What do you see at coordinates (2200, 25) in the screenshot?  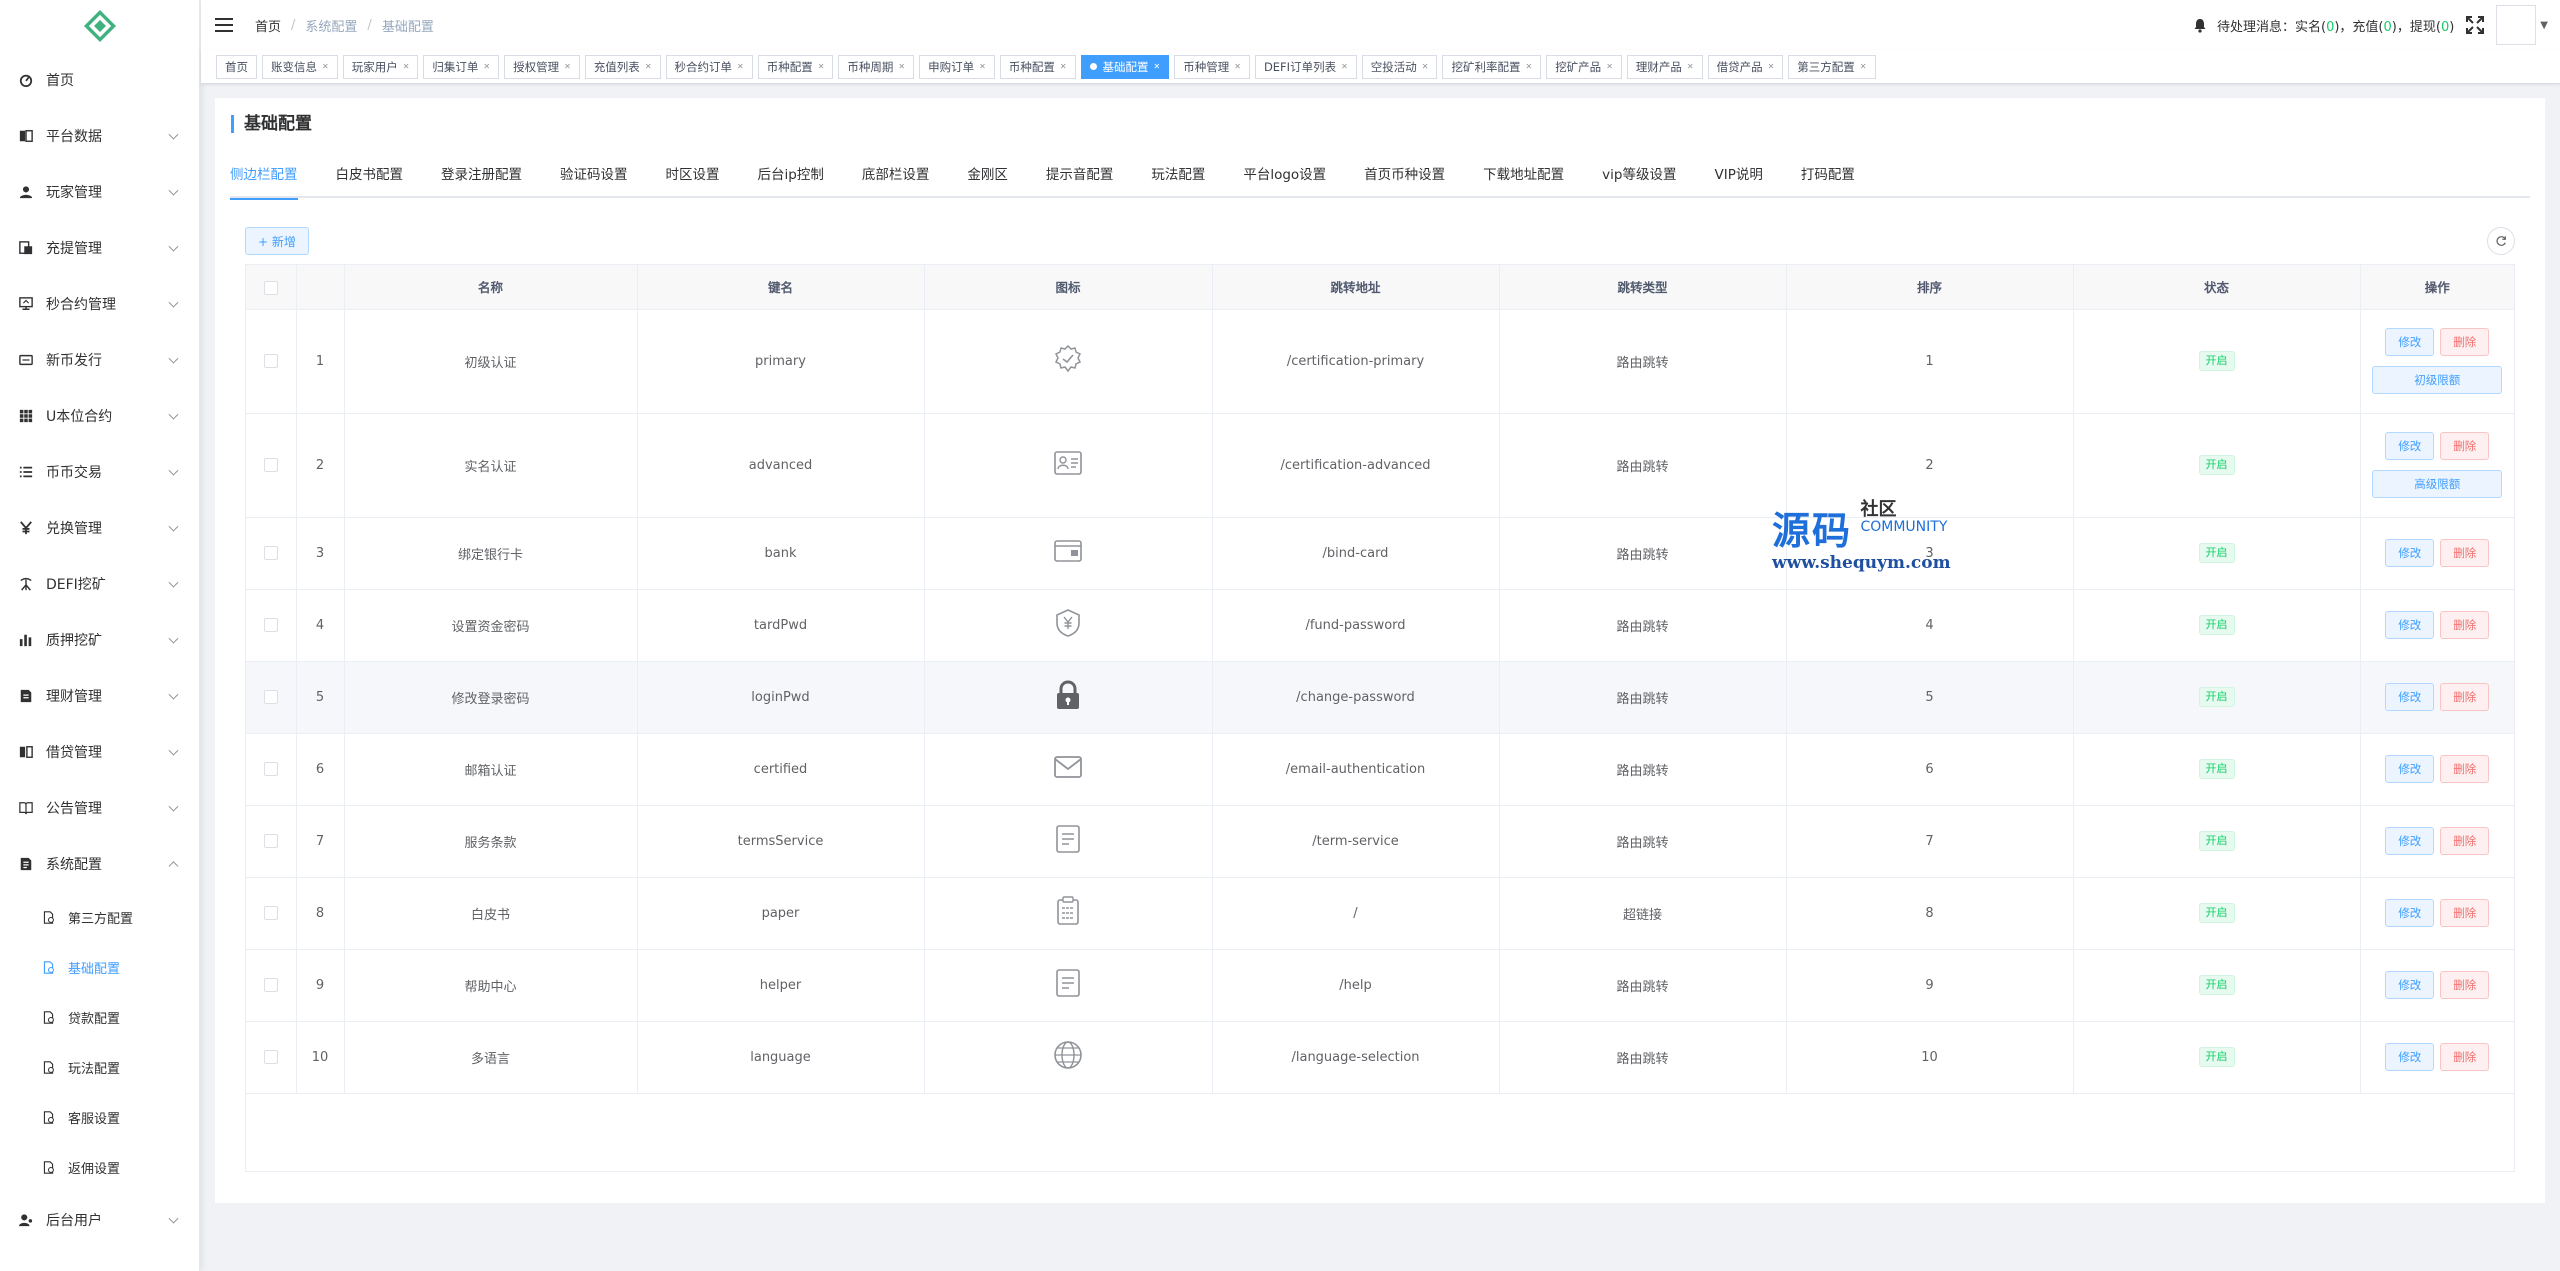 I see `bell-icon` at bounding box center [2200, 25].